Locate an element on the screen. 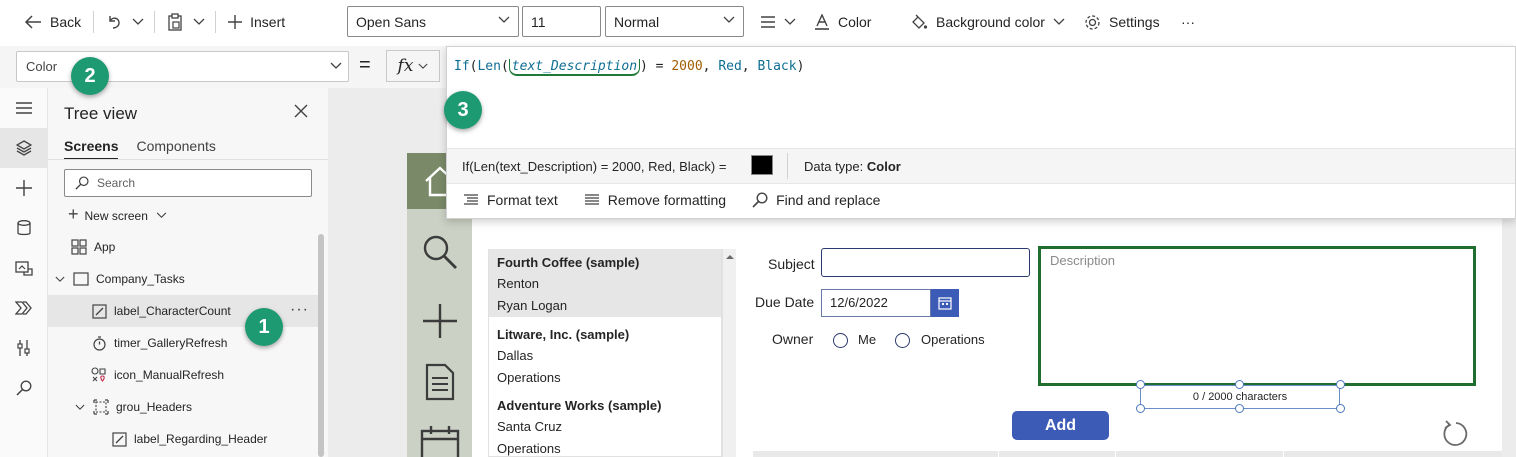  remove-formatting-icon is located at coordinates (591, 199).